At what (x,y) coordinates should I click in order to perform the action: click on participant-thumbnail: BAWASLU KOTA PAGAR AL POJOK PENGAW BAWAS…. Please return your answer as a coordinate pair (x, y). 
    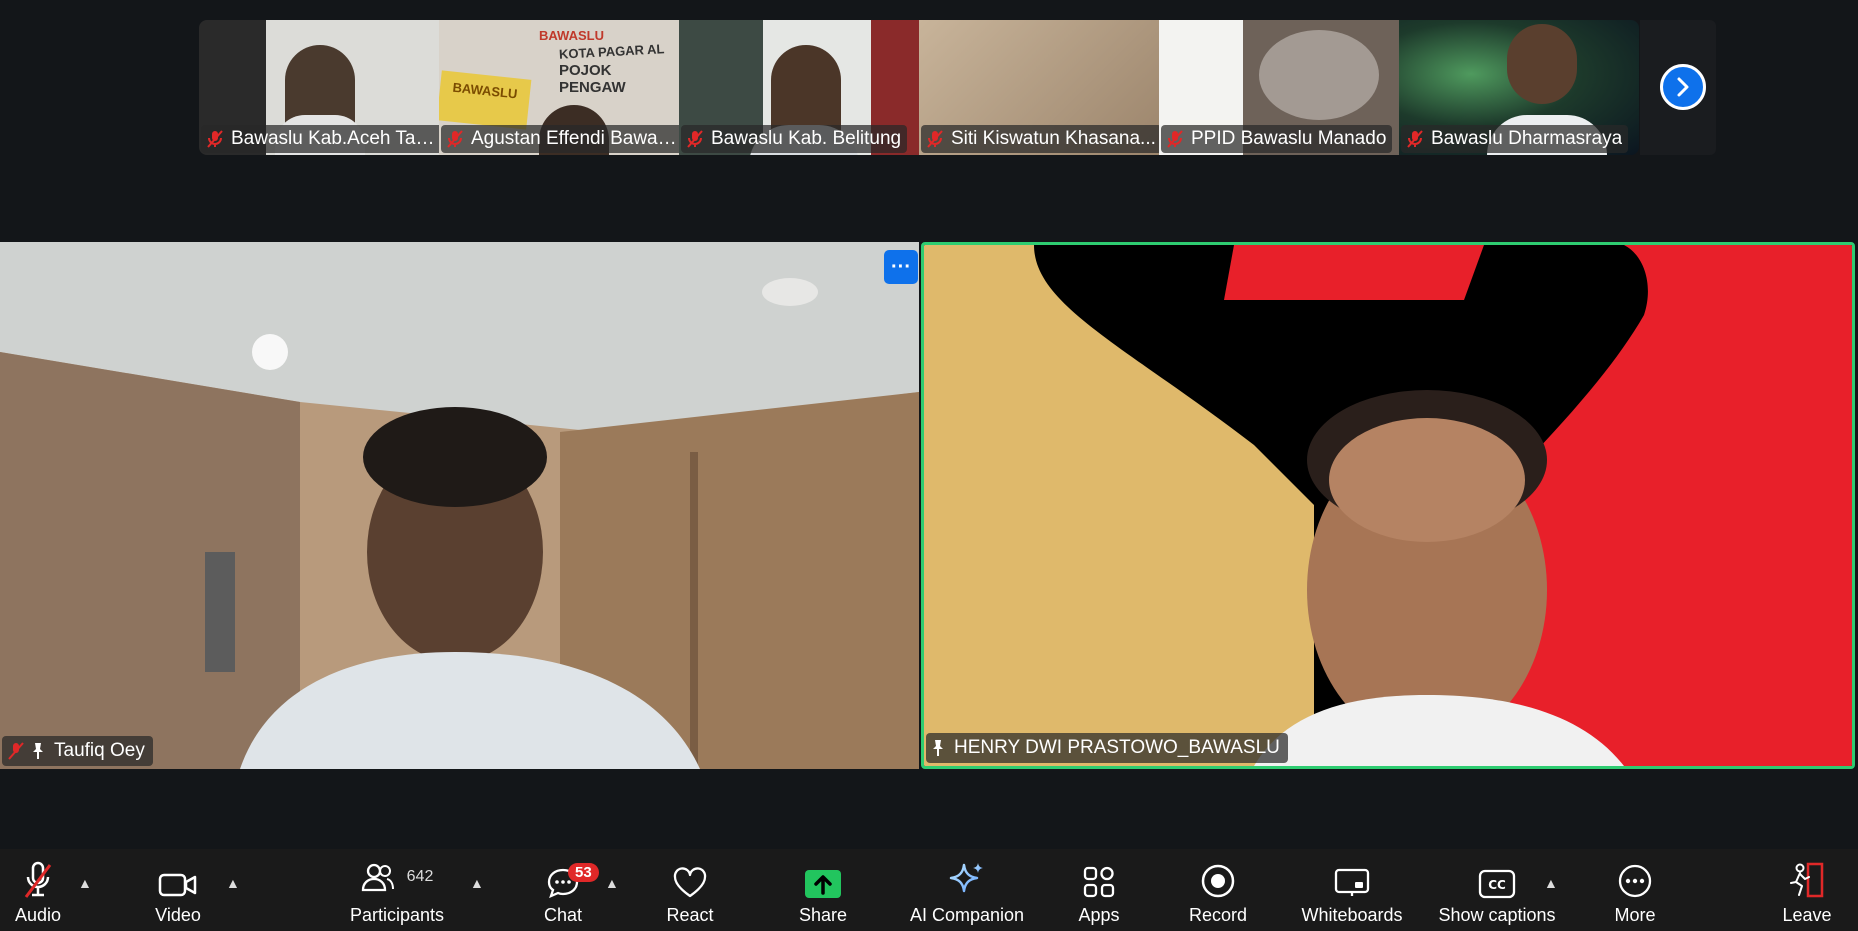
    Looking at the image, I should click on (559, 87).